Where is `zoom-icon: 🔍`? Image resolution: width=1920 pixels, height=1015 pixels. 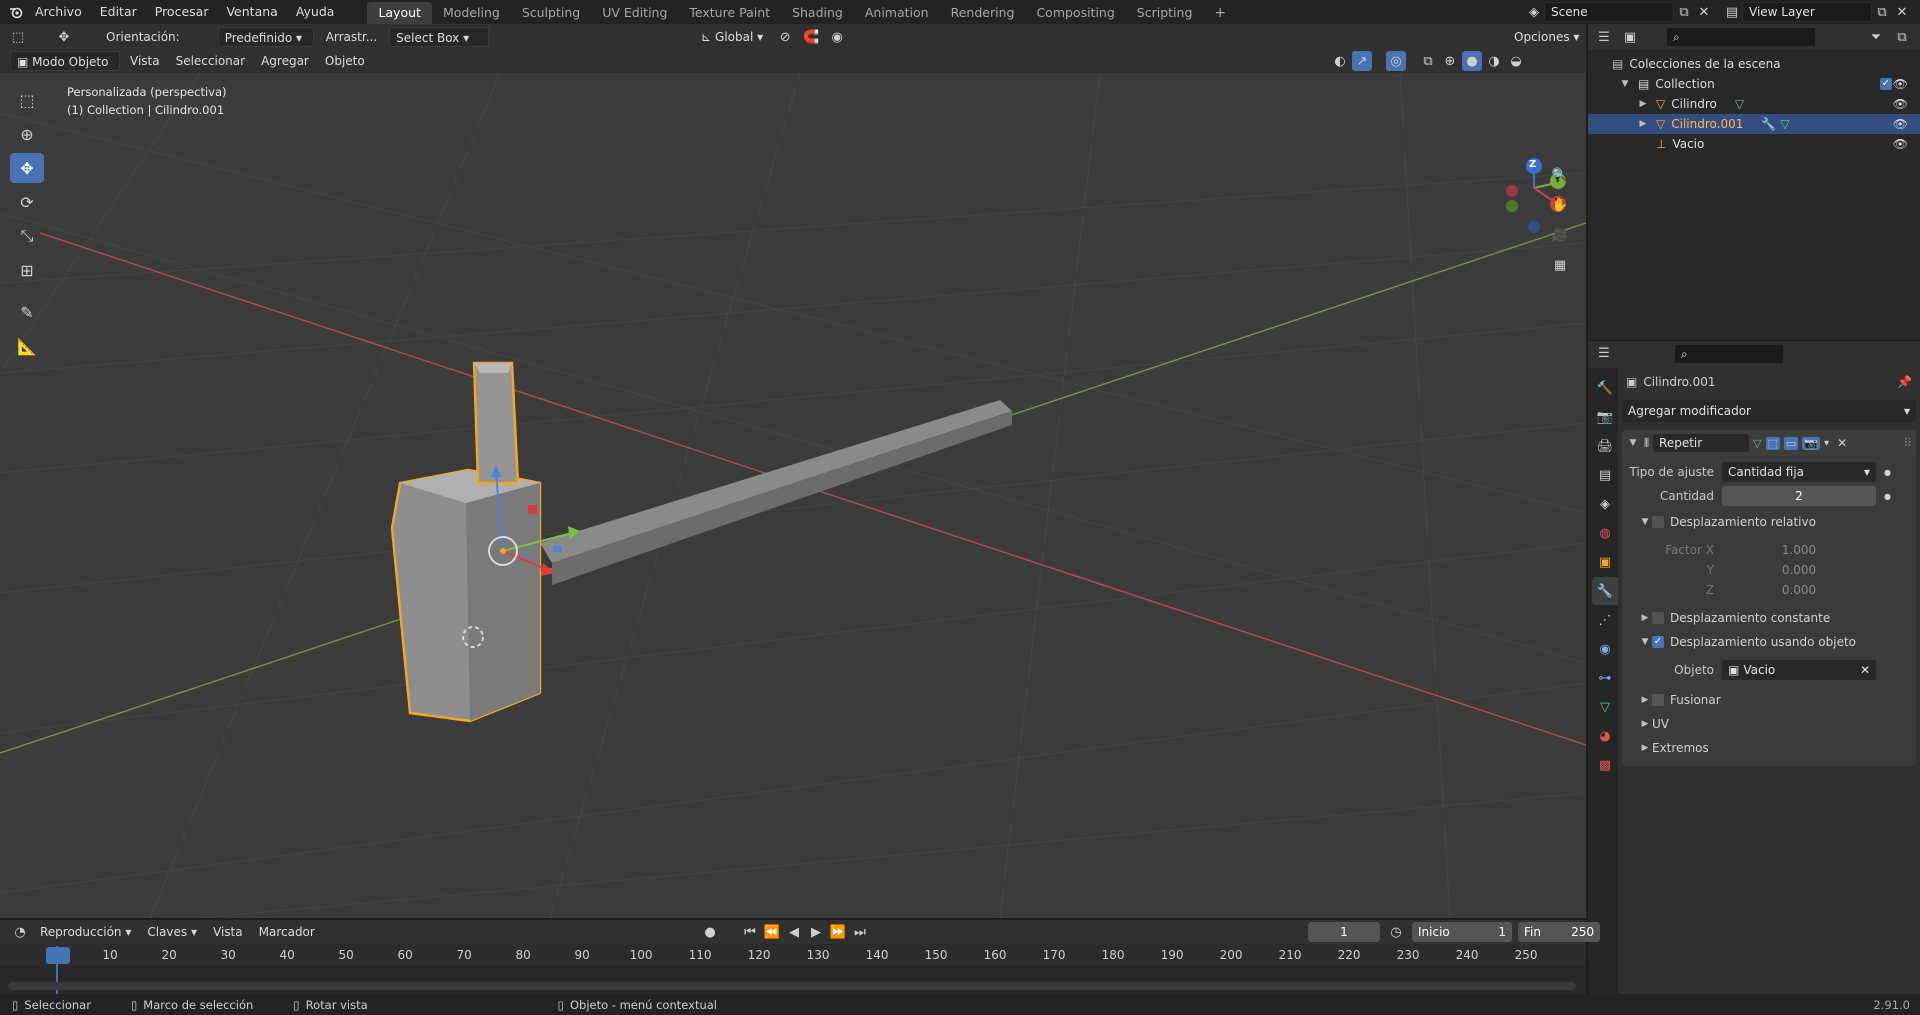 zoom-icon: 🔍 is located at coordinates (1560, 175).